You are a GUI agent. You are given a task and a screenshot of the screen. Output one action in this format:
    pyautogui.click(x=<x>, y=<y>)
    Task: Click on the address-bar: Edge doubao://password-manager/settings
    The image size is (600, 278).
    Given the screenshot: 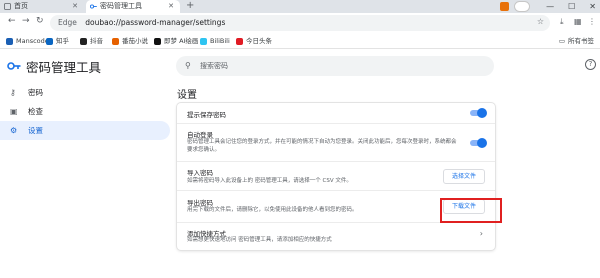 What is the action you would take?
    pyautogui.click(x=300, y=23)
    